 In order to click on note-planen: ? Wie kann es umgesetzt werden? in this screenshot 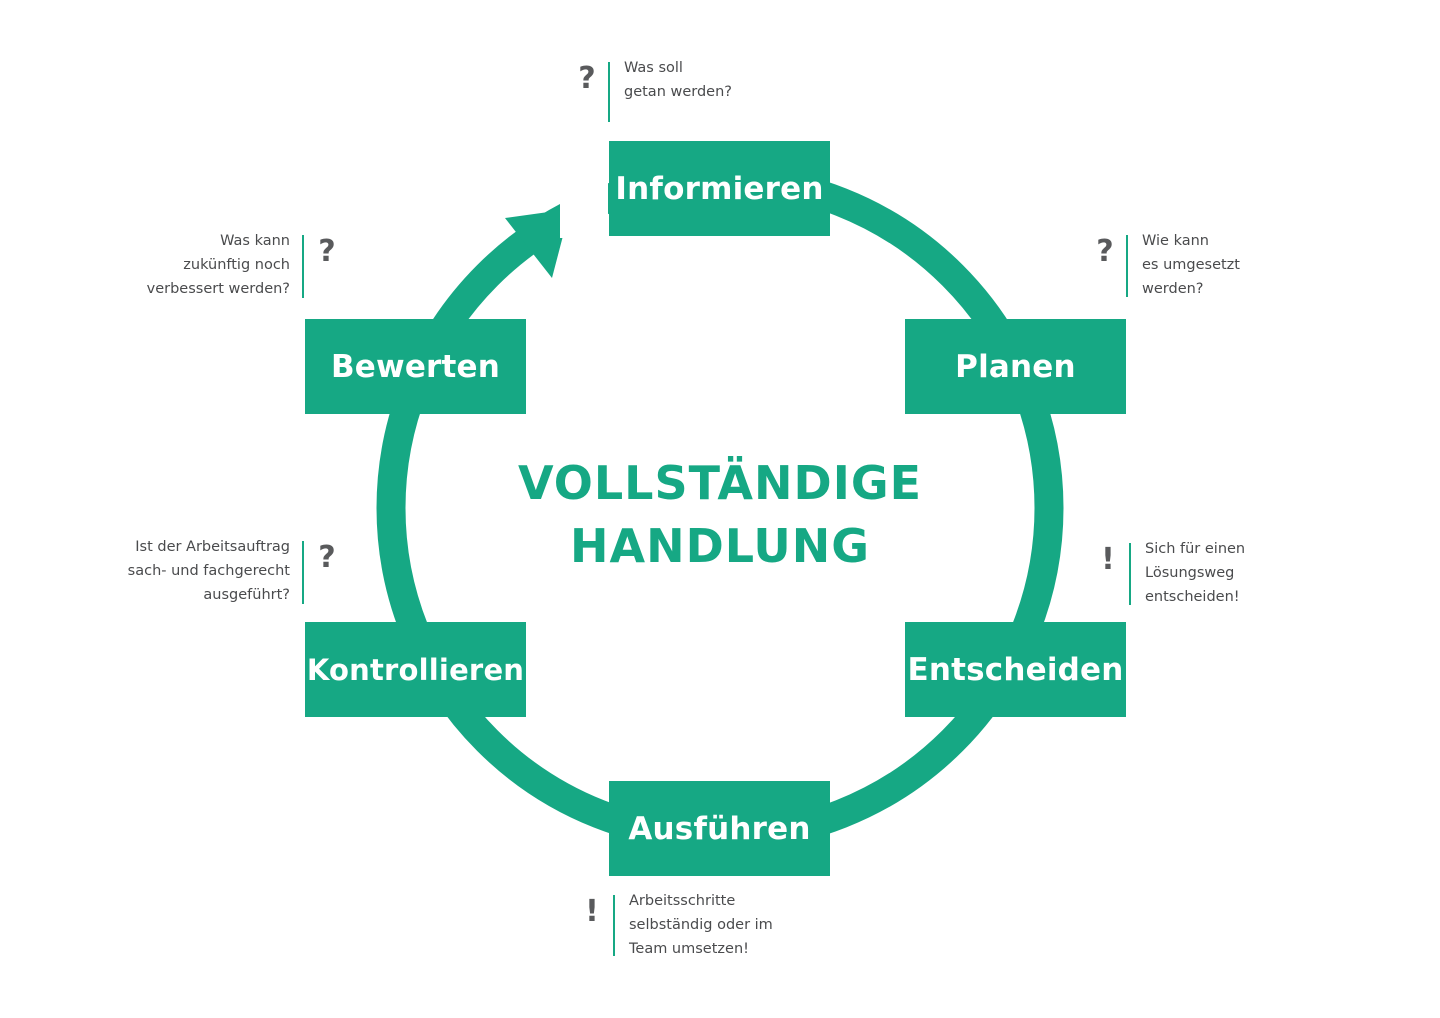, I will do `click(1167, 265)`.